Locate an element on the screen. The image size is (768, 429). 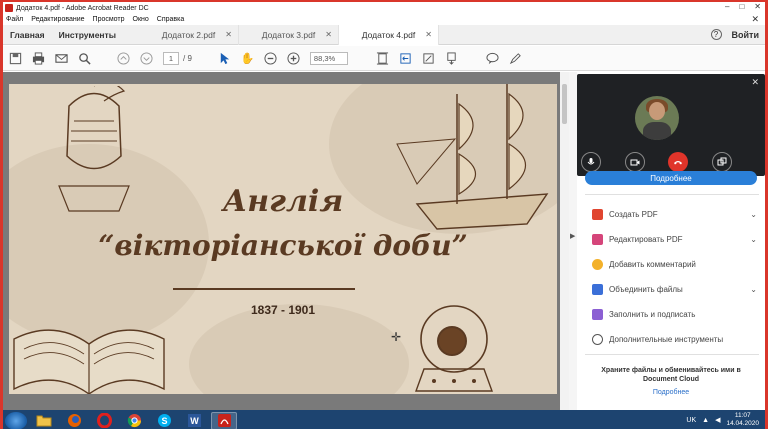
language-indicator: UK is located at coordinates (691, 420).